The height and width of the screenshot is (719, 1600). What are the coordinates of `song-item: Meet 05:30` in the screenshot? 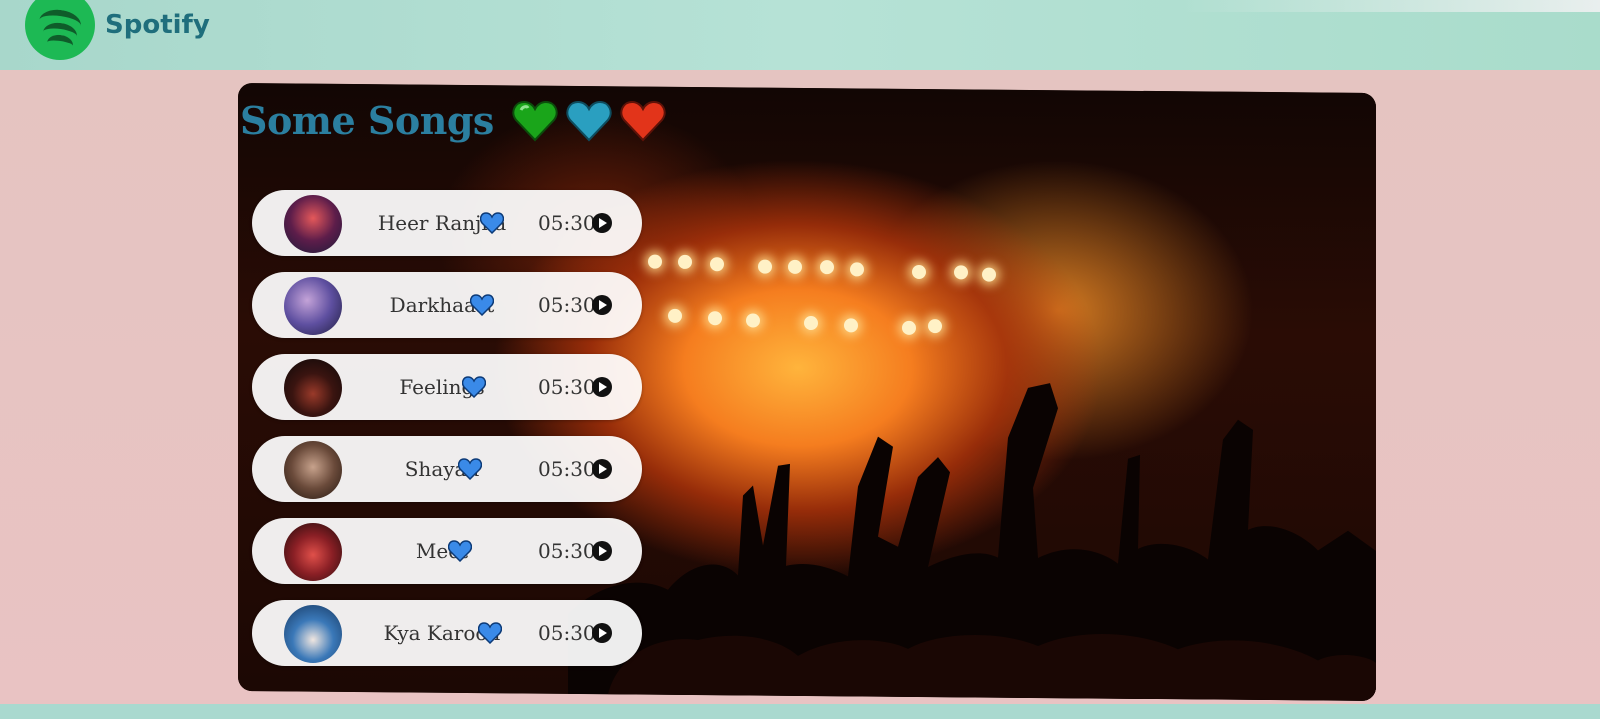 It's located at (447, 551).